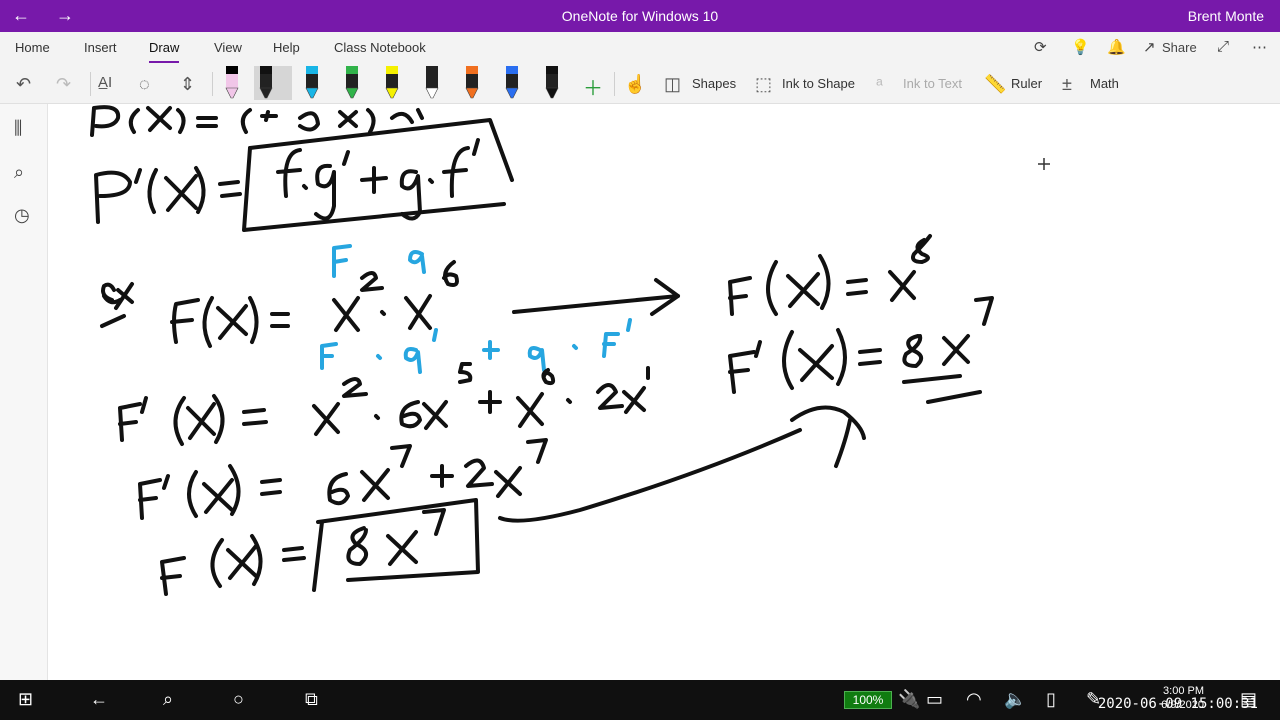 The image size is (1280, 720). Describe the element at coordinates (1080, 47) in the screenshot. I see `lightbulb-icon: 💡` at that location.